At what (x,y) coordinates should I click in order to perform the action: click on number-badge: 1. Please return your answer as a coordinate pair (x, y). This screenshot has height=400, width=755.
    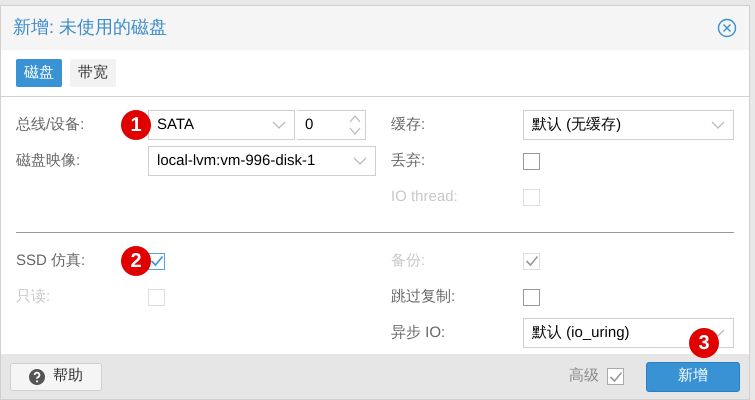
    Looking at the image, I should click on (136, 125).